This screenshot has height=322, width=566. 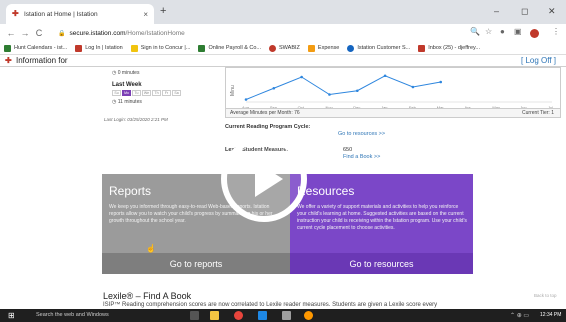 I want to click on edge-icon, so click(x=262, y=315).